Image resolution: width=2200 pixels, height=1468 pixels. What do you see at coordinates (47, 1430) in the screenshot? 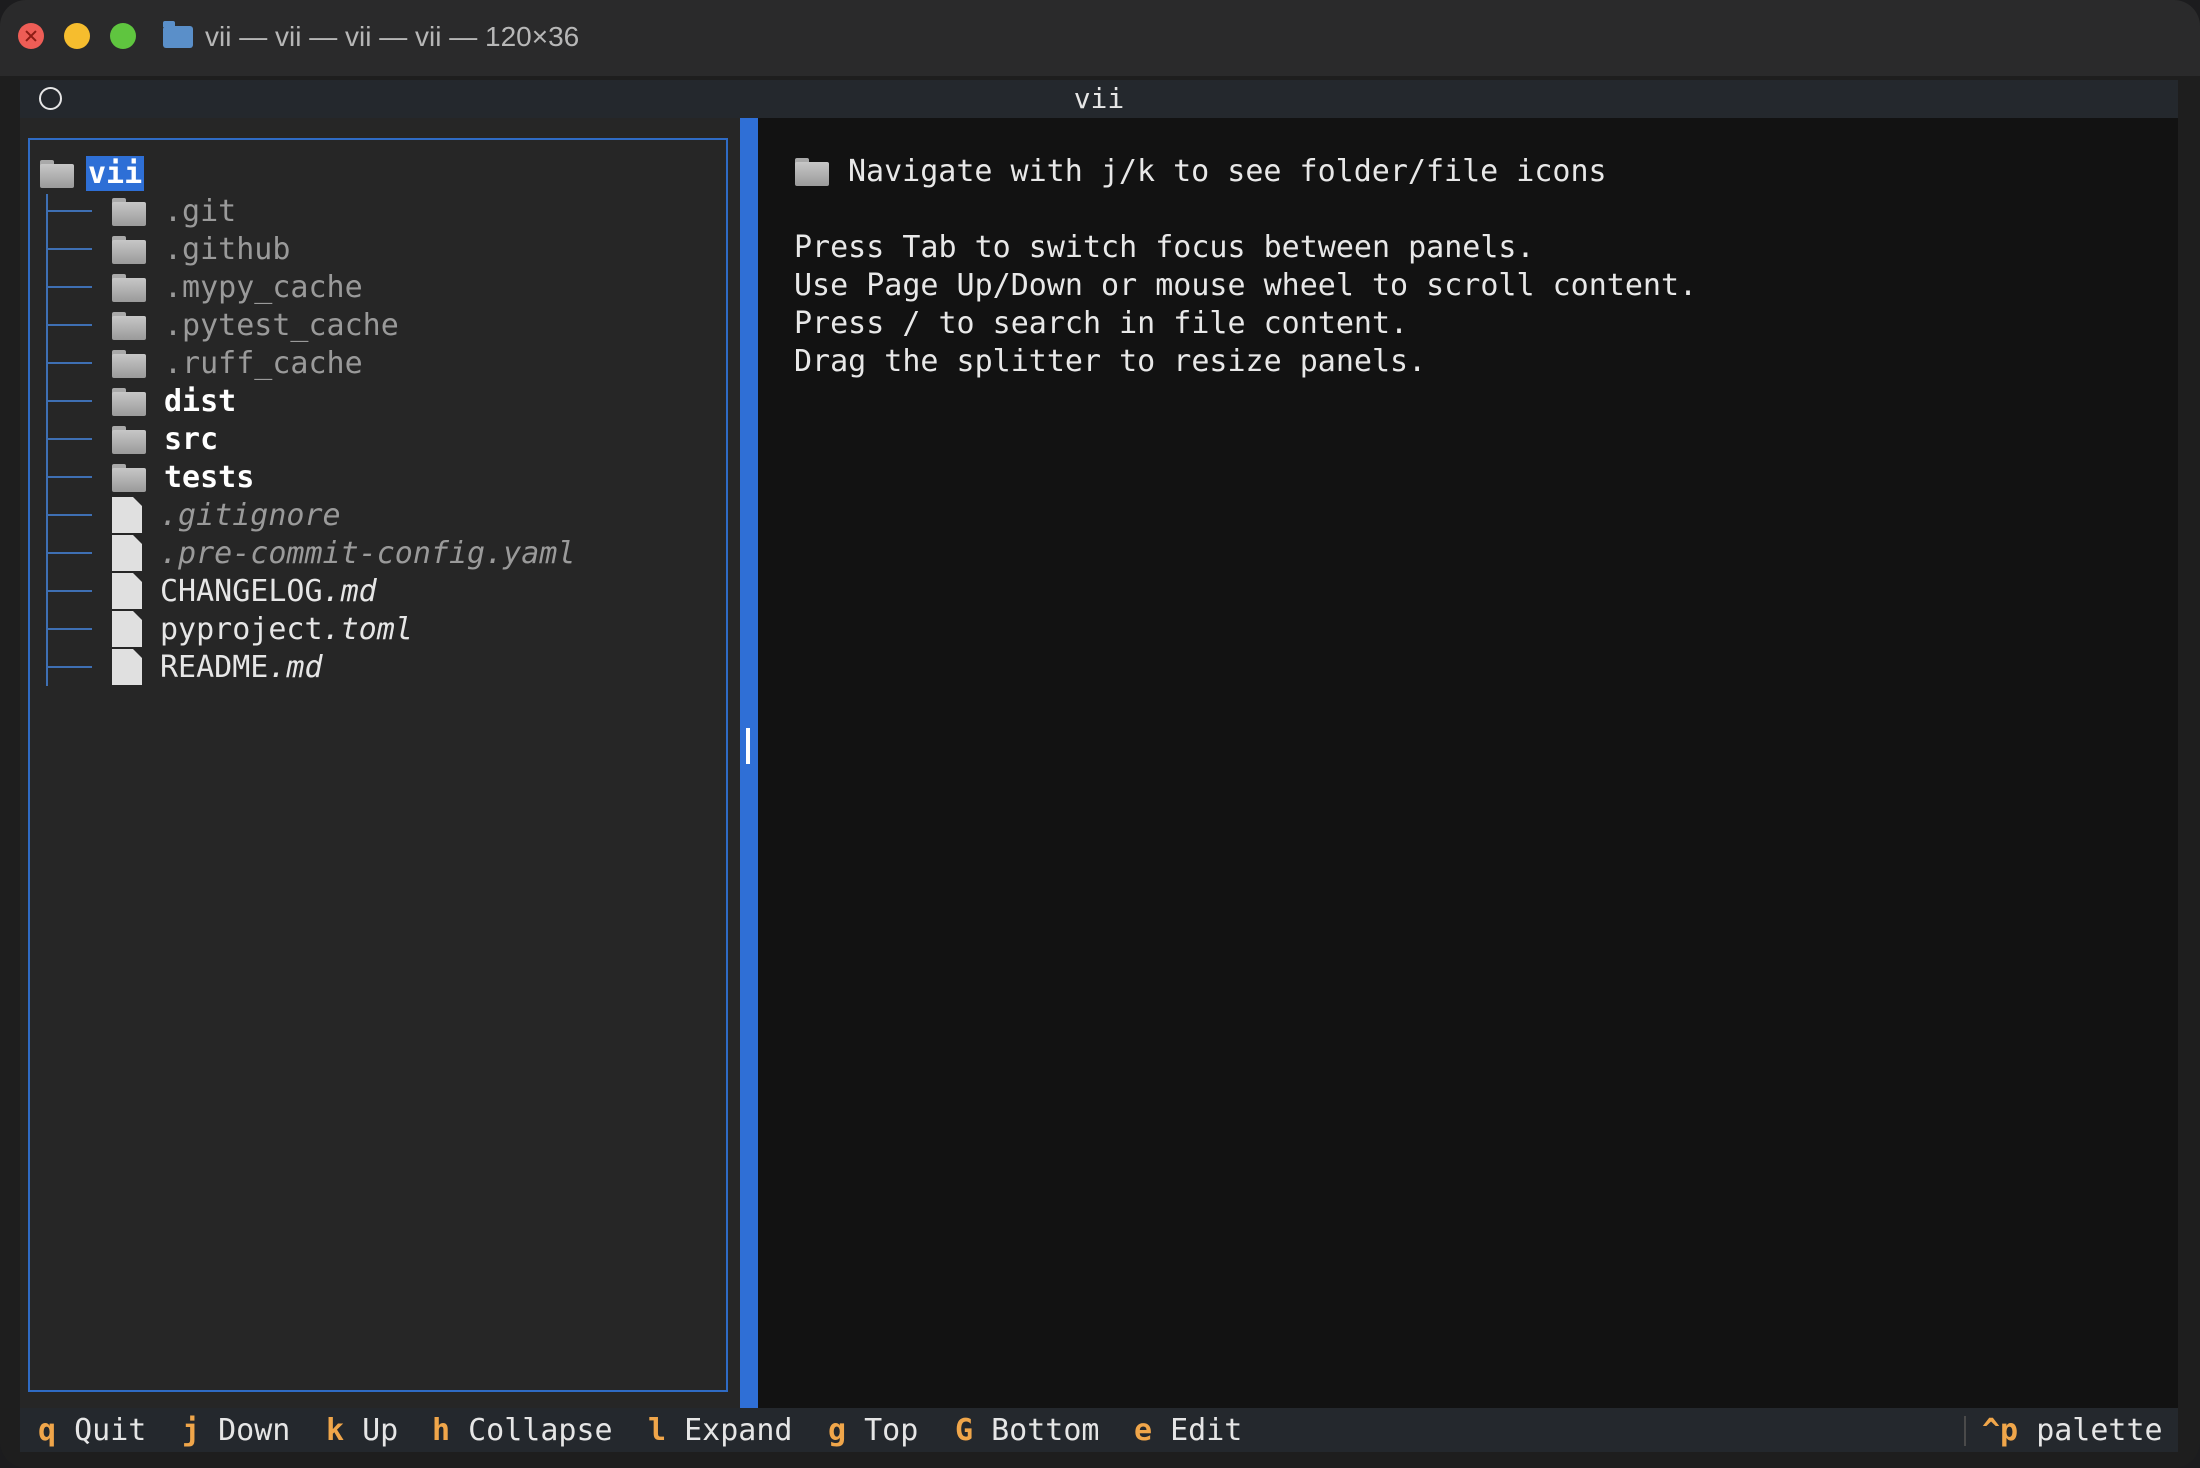
I see `footer-key: q` at bounding box center [47, 1430].